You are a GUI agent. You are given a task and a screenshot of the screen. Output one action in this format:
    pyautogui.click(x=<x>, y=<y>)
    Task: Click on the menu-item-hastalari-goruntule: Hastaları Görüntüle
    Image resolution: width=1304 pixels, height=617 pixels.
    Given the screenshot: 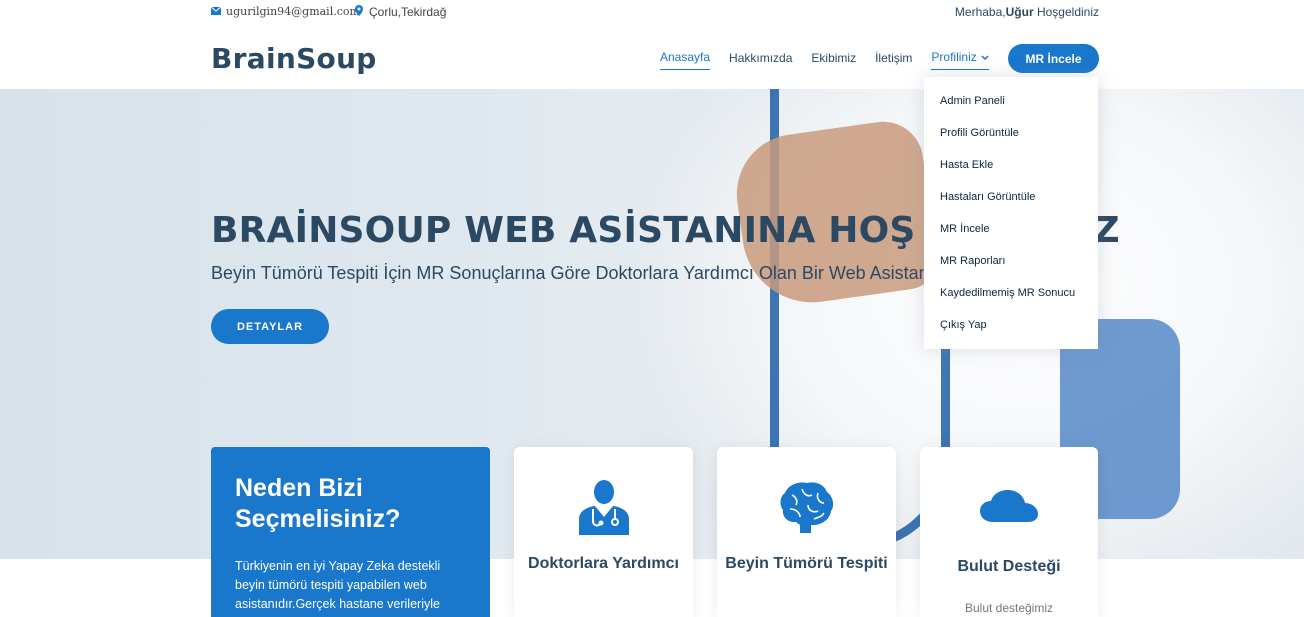 What is the action you would take?
    pyautogui.click(x=1011, y=197)
    